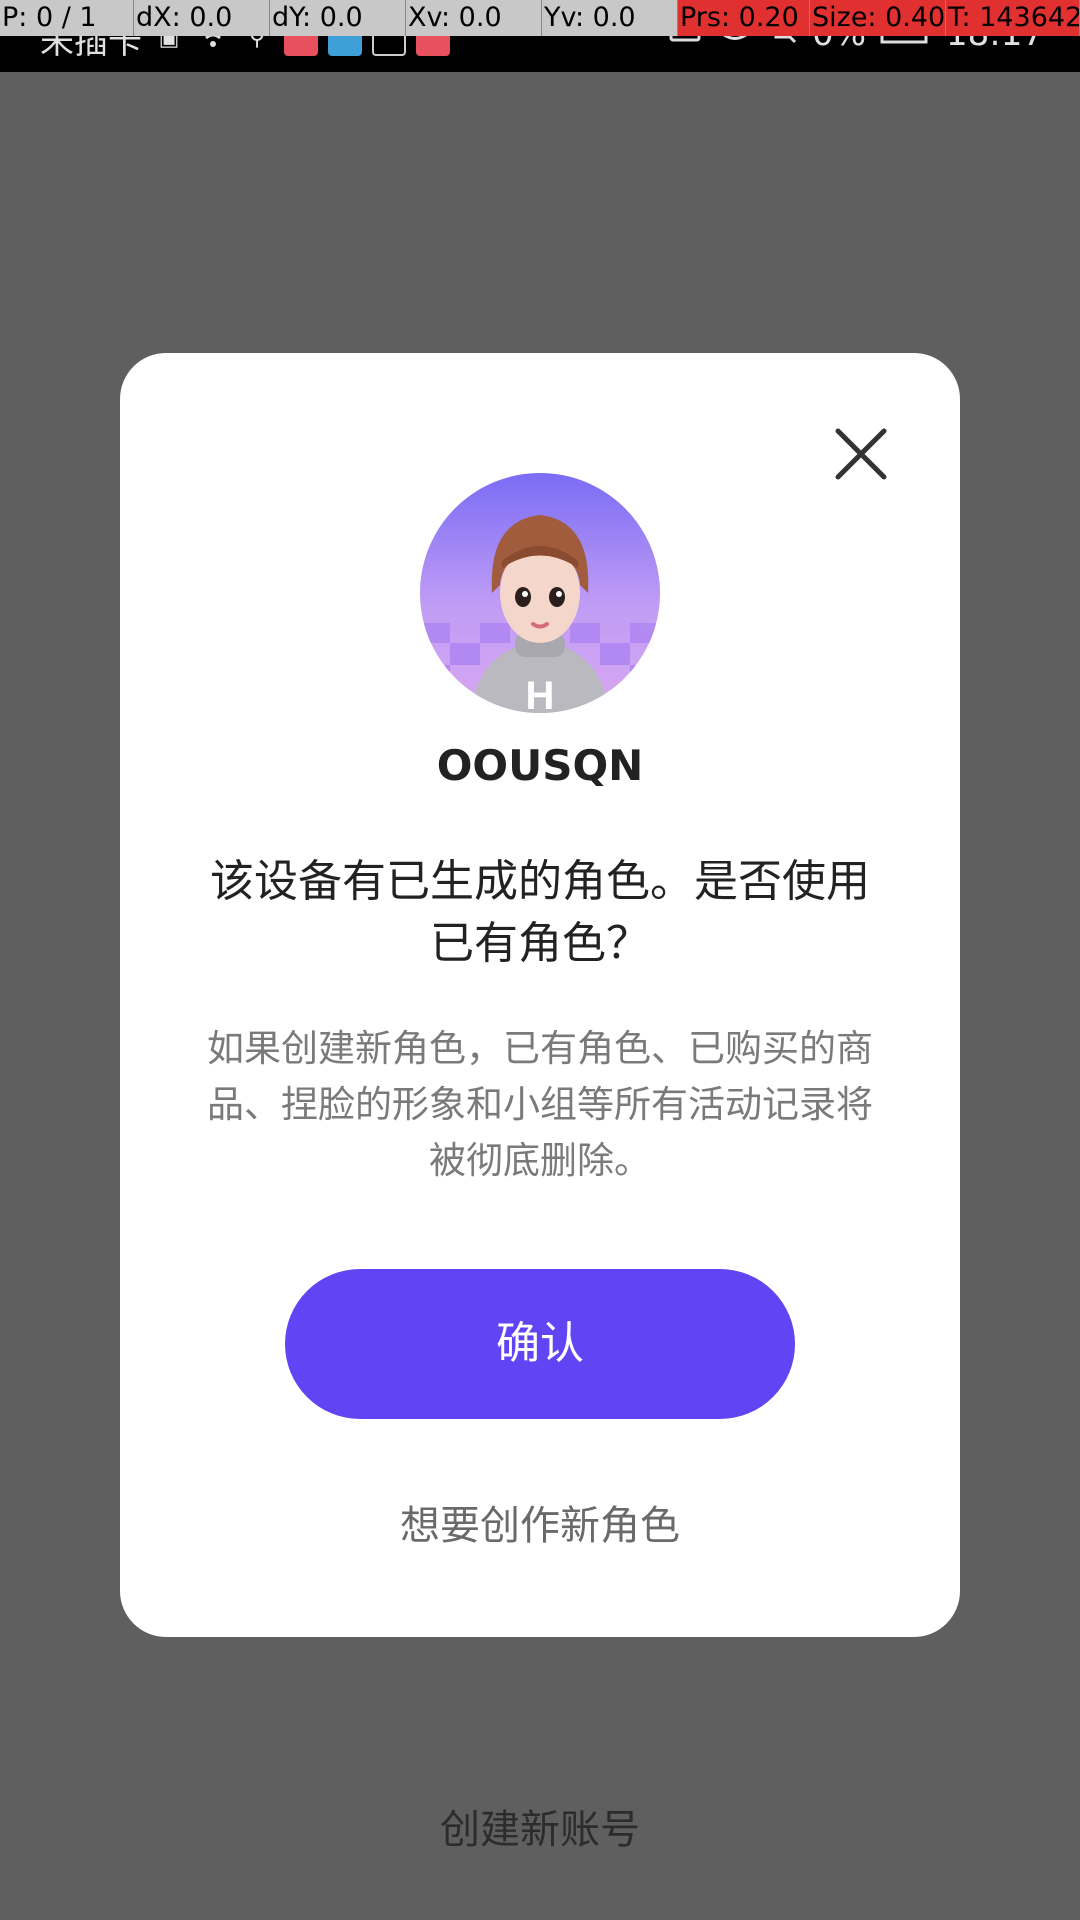 The height and width of the screenshot is (1920, 1080). I want to click on overlay-dy: dY: 0.0, so click(338, 18).